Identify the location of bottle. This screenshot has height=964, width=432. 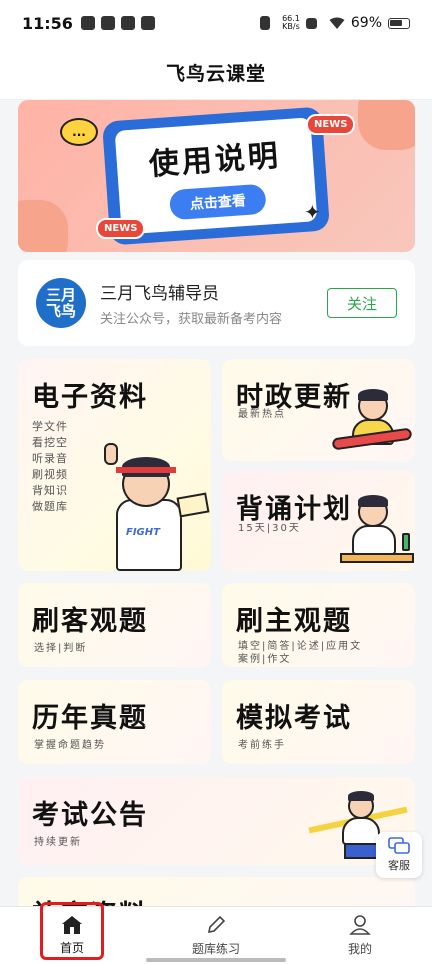
(406, 542).